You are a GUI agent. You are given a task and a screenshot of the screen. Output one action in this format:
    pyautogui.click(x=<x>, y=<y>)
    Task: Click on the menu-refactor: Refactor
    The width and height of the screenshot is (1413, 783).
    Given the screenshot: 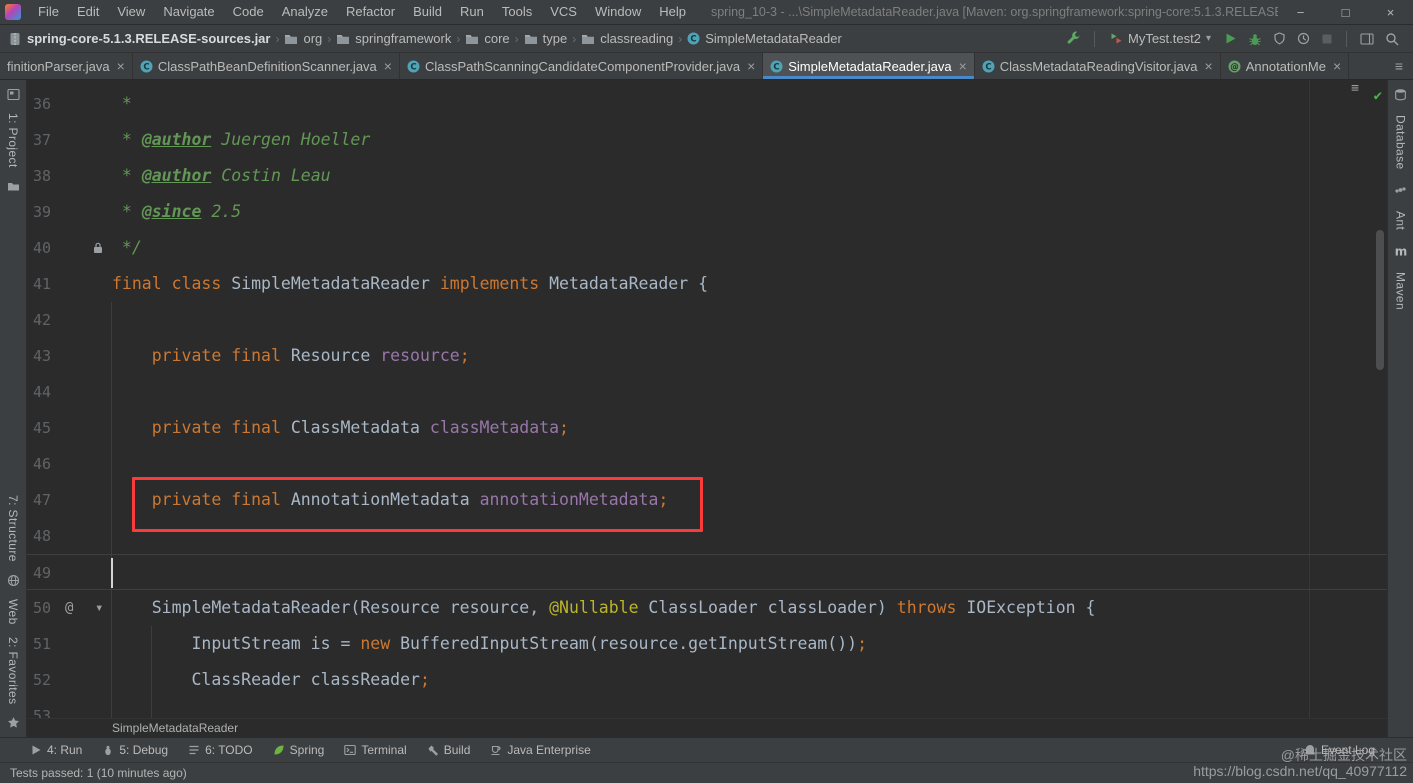 What is the action you would take?
    pyautogui.click(x=370, y=12)
    